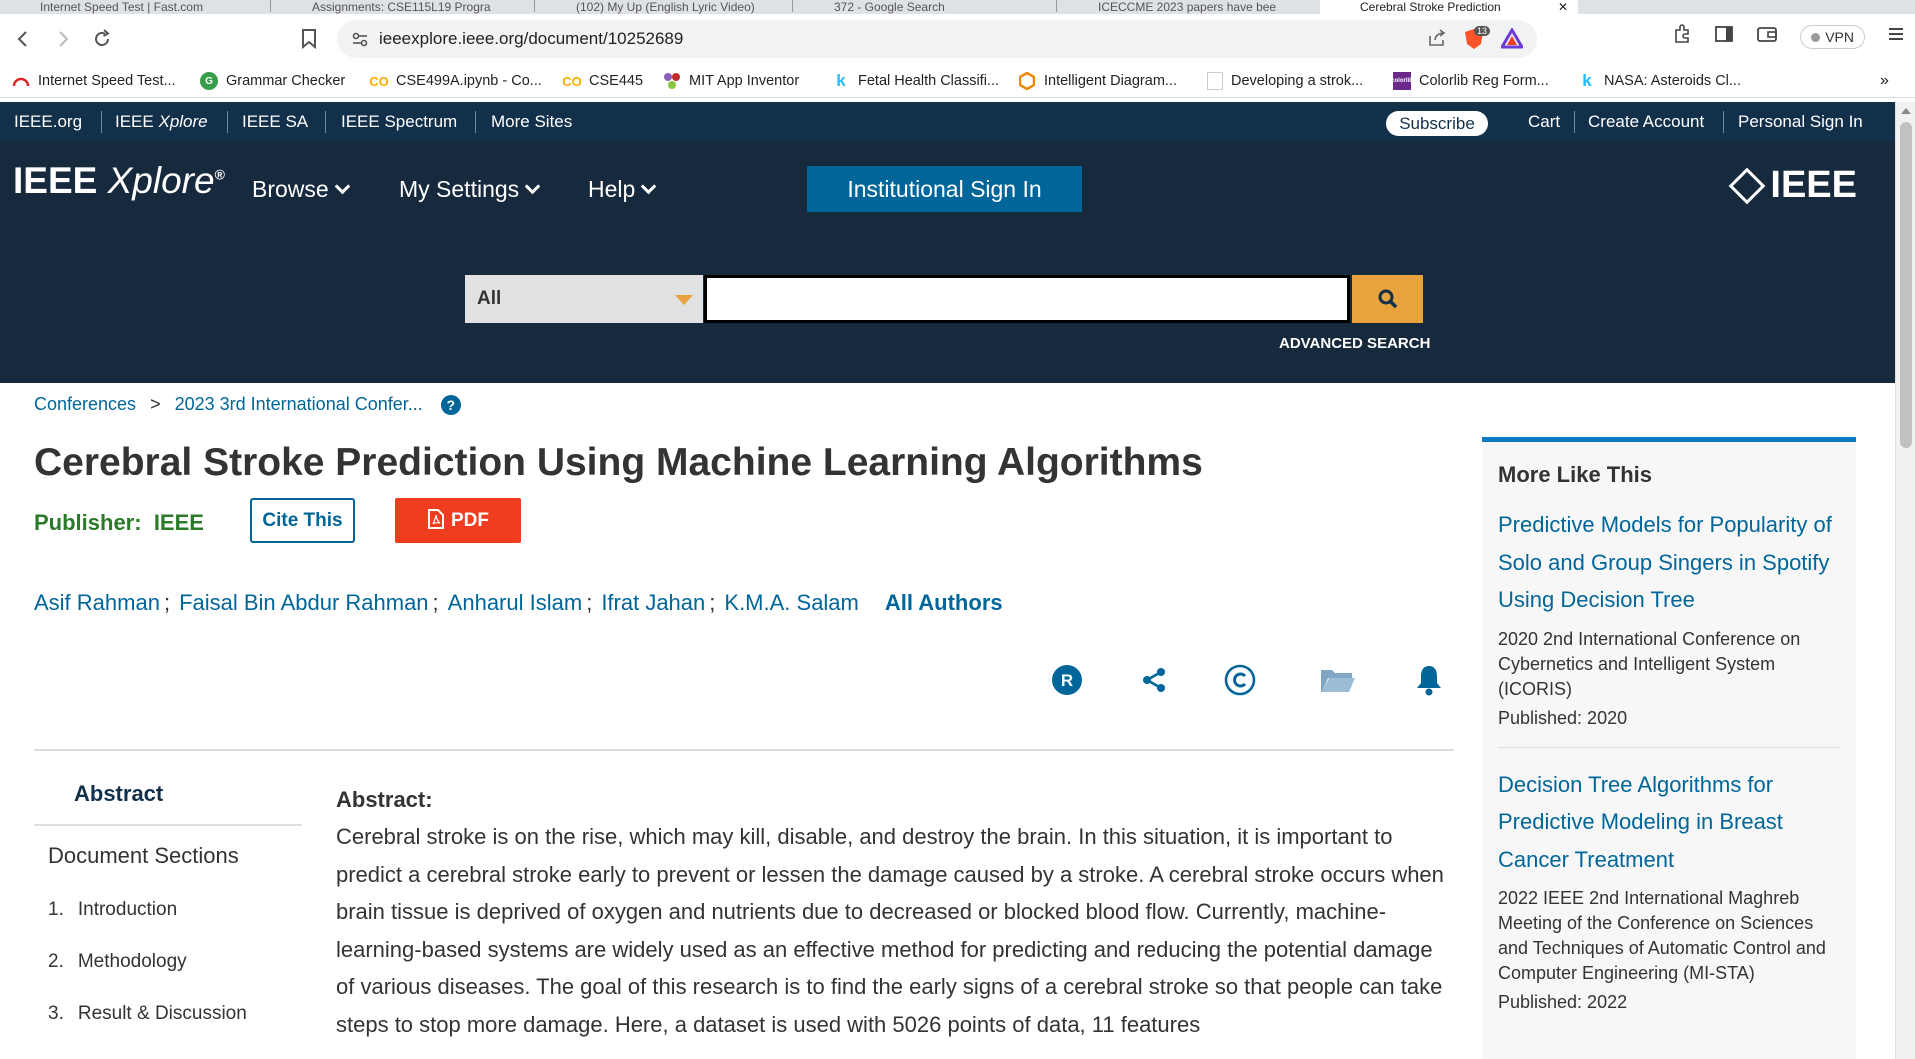 This screenshot has height=1059, width=1915. I want to click on search-button, so click(1387, 299).